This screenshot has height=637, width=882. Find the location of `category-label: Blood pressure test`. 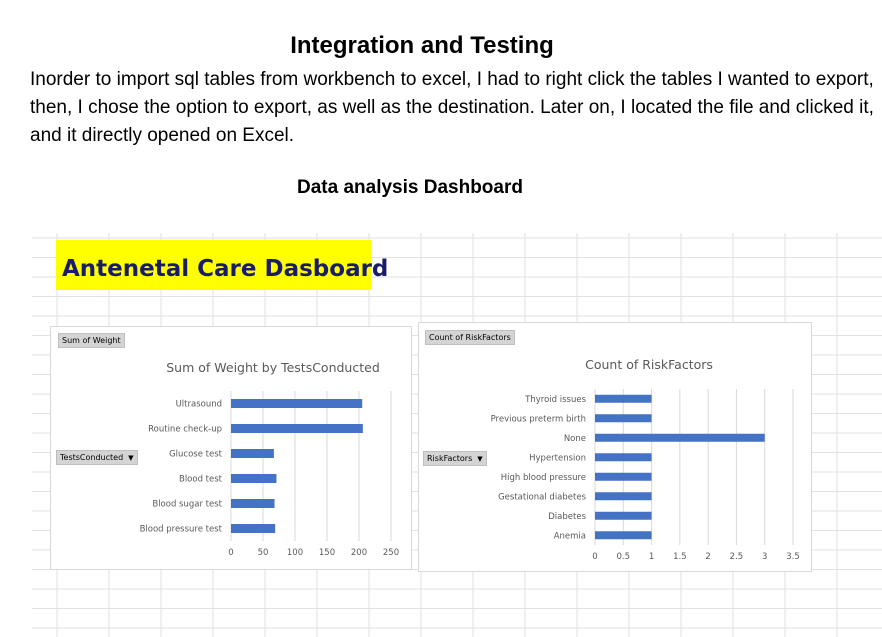

category-label: Blood pressure test is located at coordinates (181, 530).